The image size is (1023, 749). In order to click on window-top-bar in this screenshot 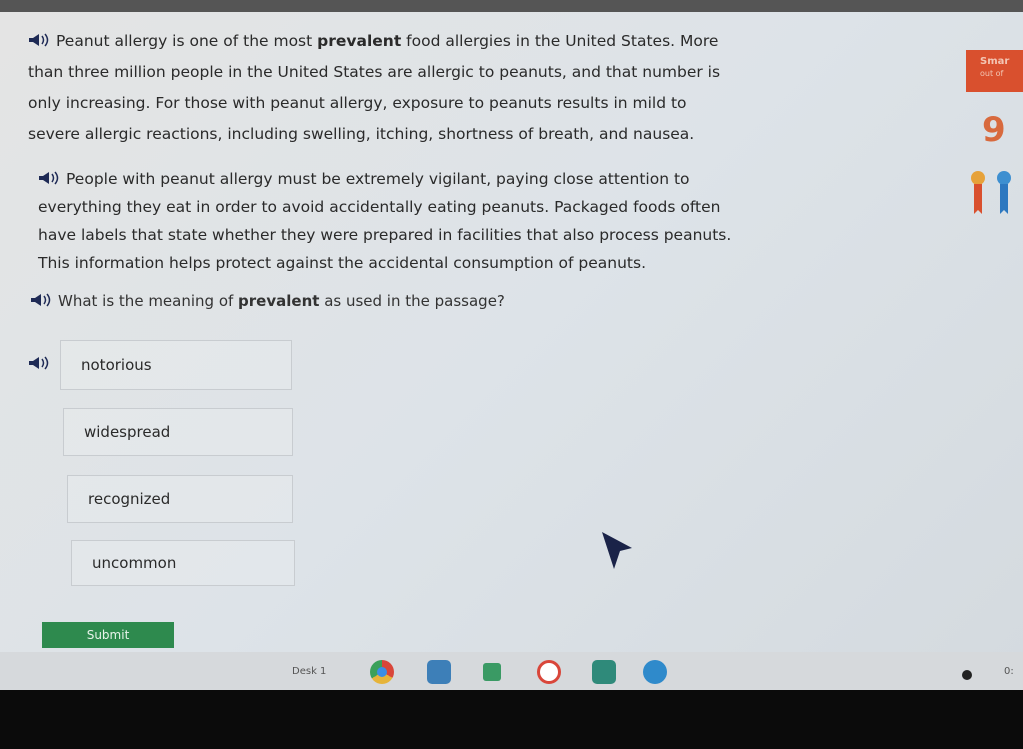, I will do `click(511, 6)`.